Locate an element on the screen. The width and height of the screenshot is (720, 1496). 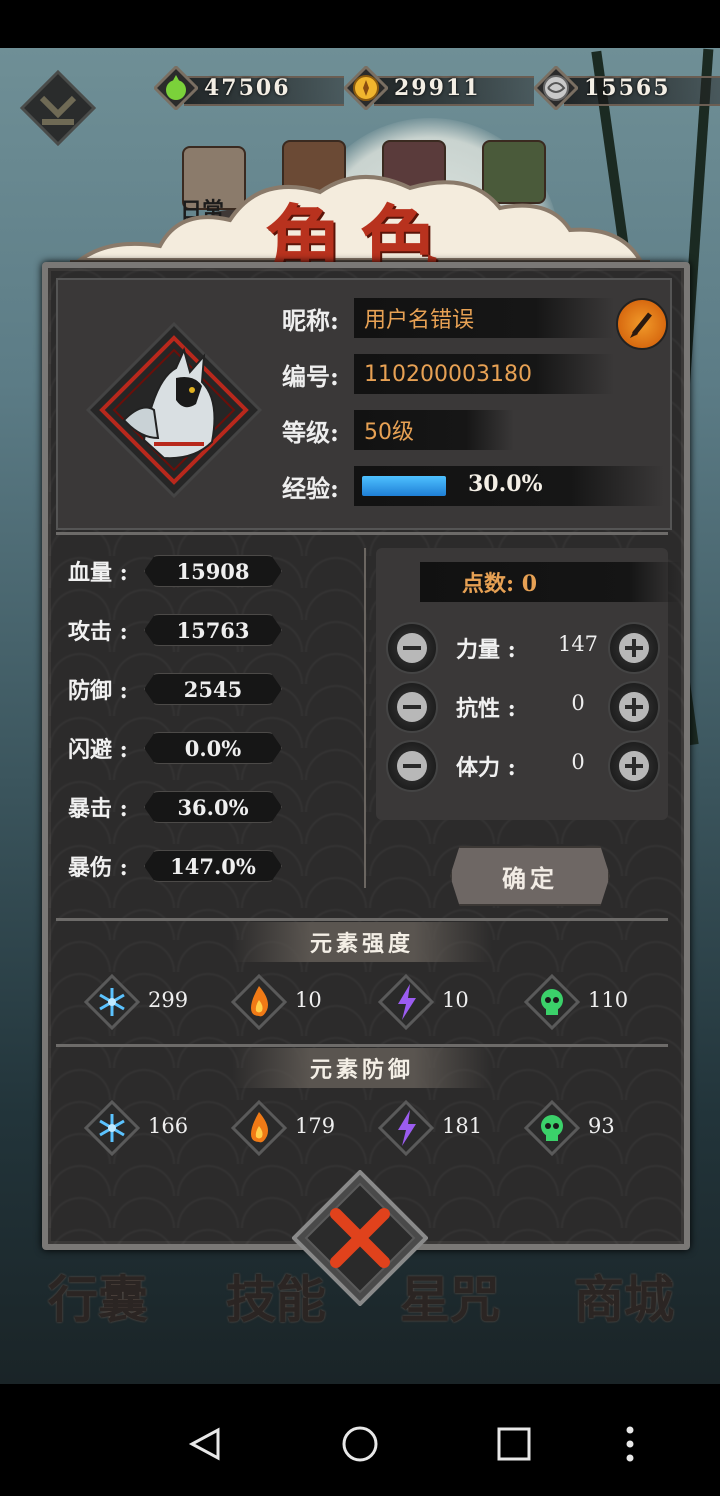
stat-label: 暴击 : is located at coordinates (98, 809).